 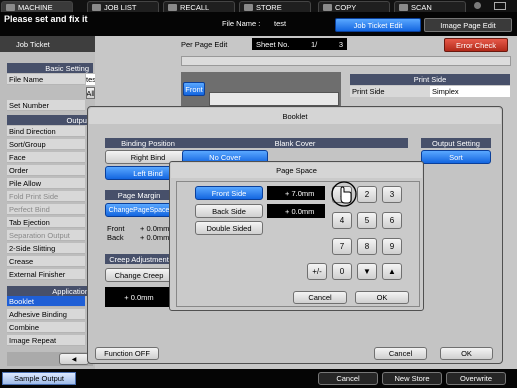 I want to click on creep-value: + 0.0mm, so click(x=139, y=297).